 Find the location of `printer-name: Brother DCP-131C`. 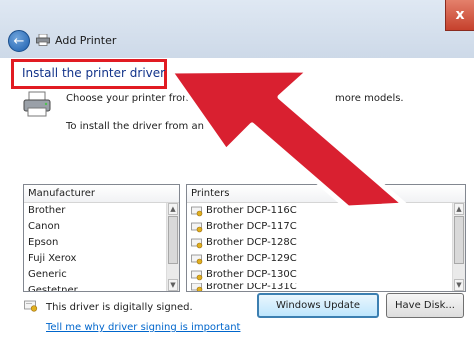

printer-name: Brother DCP-131C is located at coordinates (251, 287).